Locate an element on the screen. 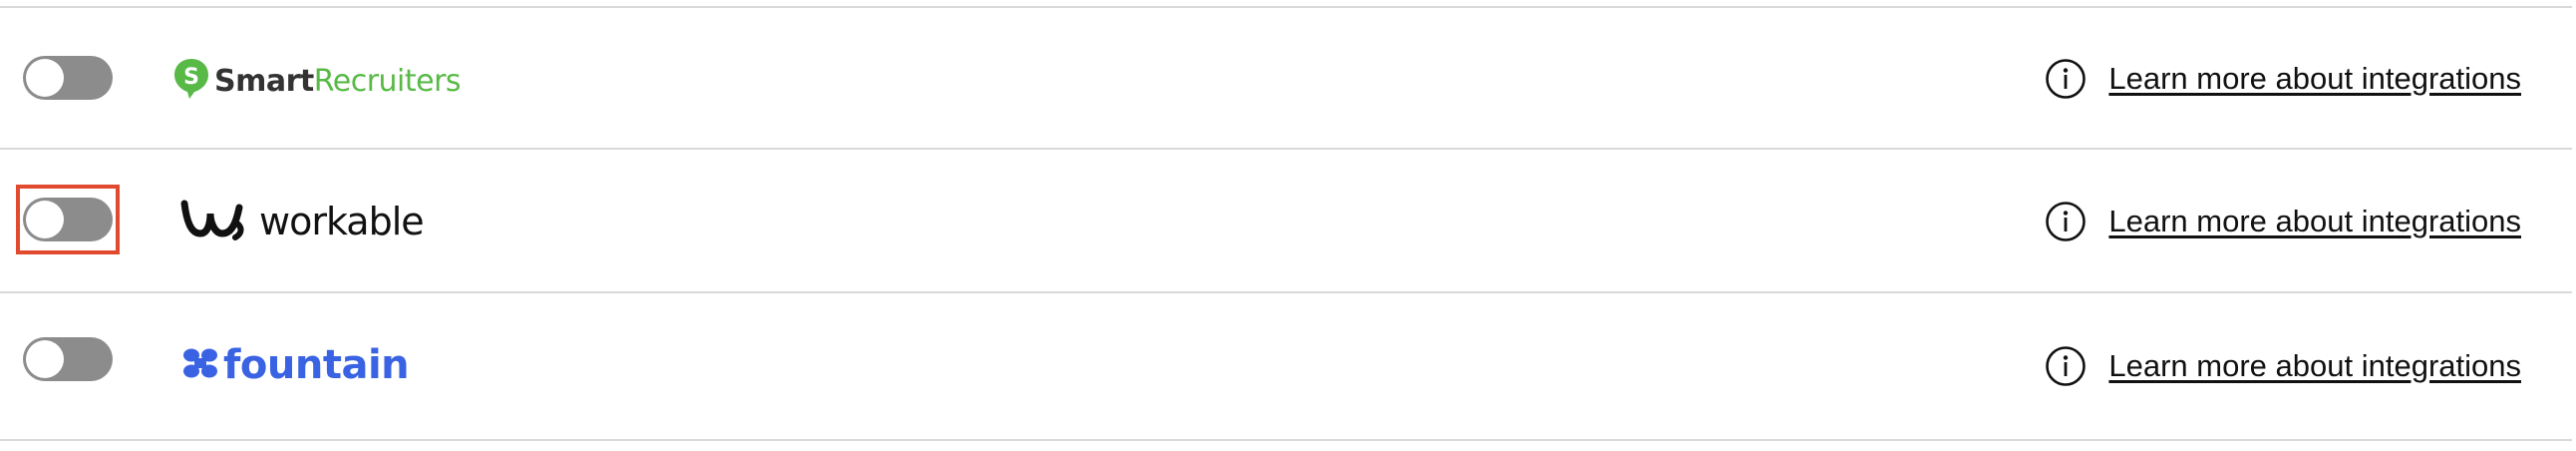 This screenshot has width=2576, height=451. smartrecruiters-logo-icon: S is located at coordinates (191, 81).